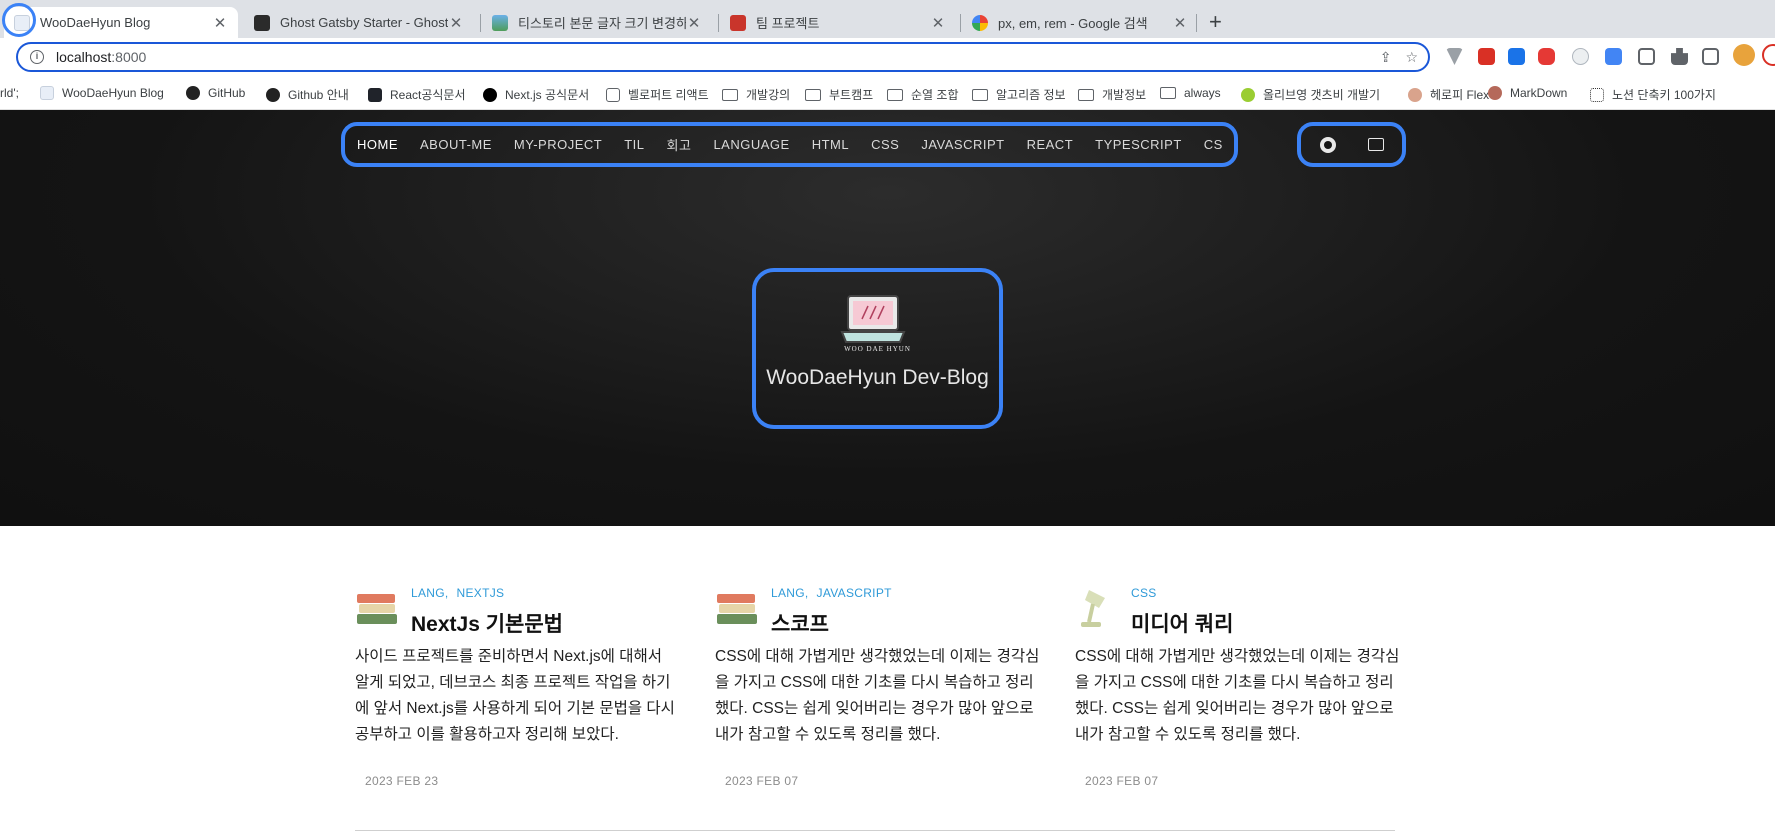 This screenshot has height=834, width=1775. I want to click on bookmark-item: WooDaeHyun Blog, so click(102, 93).